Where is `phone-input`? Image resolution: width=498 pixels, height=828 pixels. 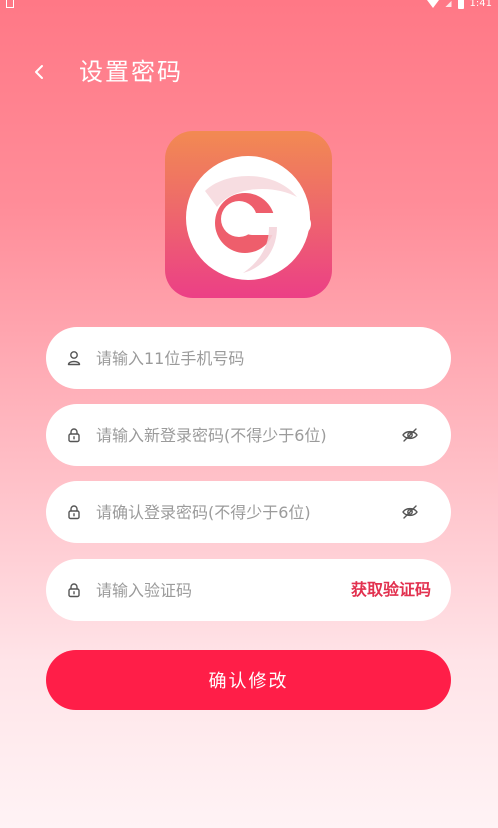 phone-input is located at coordinates (261, 358).